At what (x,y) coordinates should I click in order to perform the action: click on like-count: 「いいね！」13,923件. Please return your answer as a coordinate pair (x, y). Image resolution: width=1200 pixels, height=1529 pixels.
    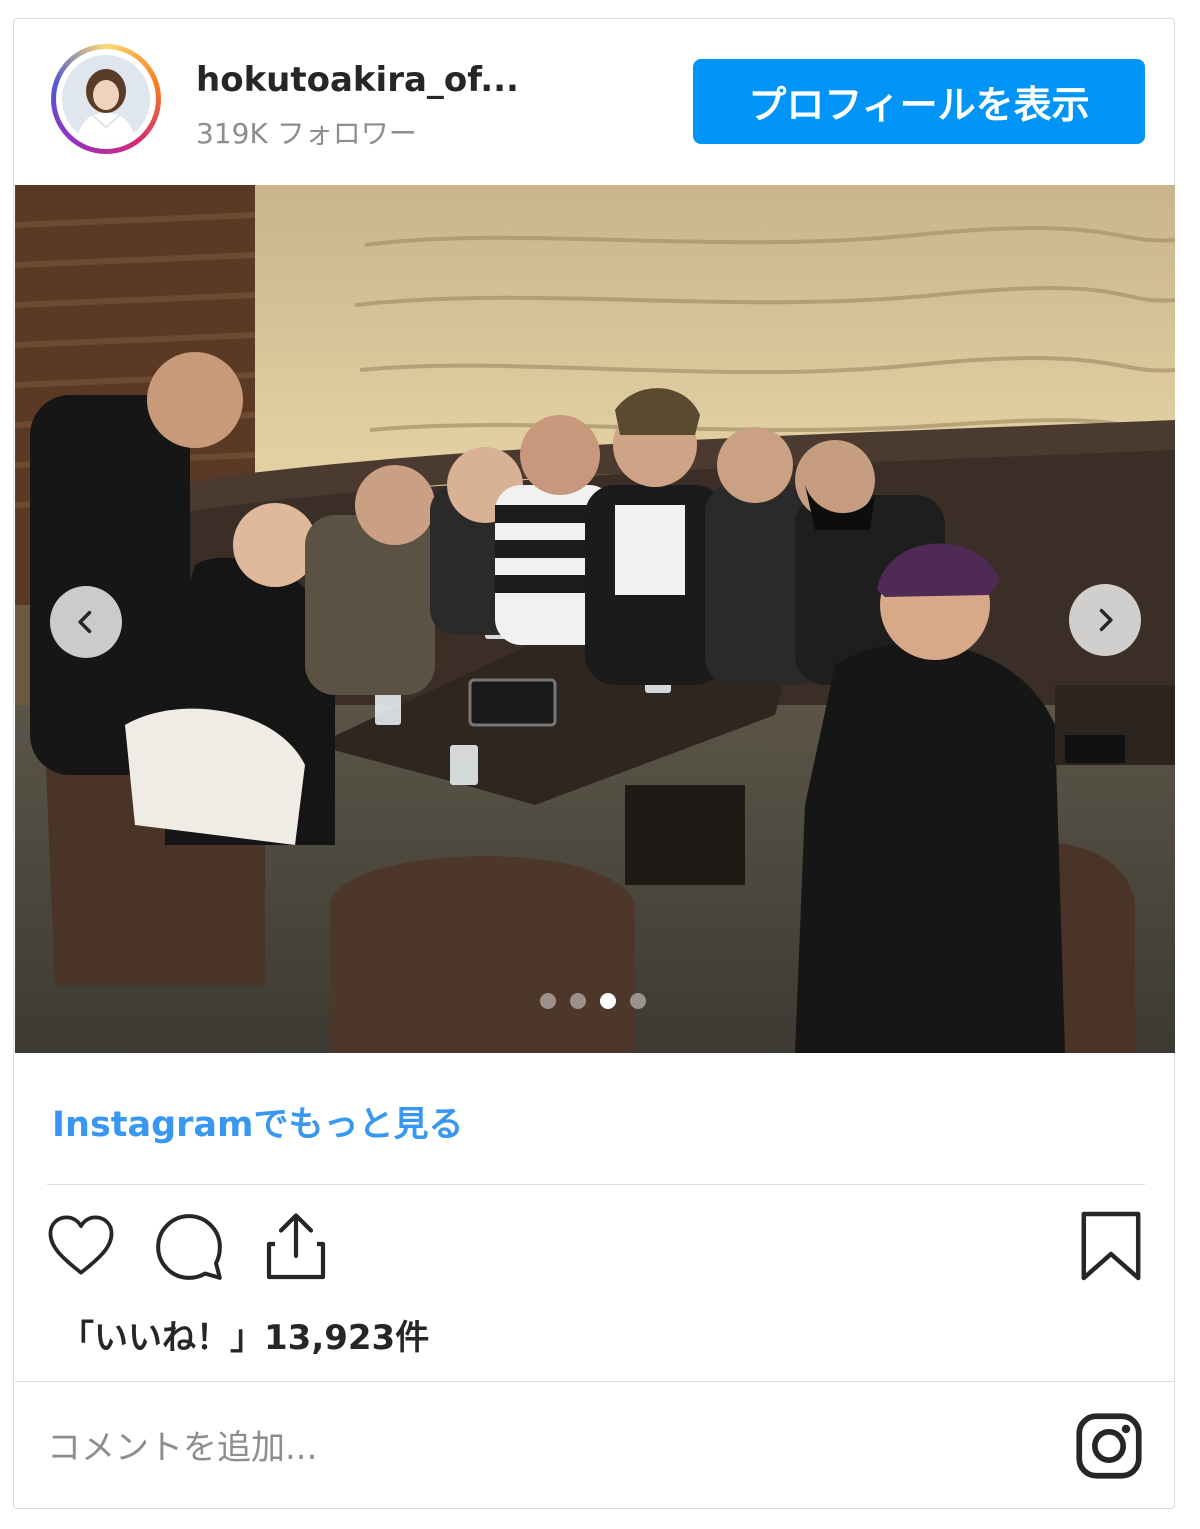
    Looking at the image, I should click on (244, 1334).